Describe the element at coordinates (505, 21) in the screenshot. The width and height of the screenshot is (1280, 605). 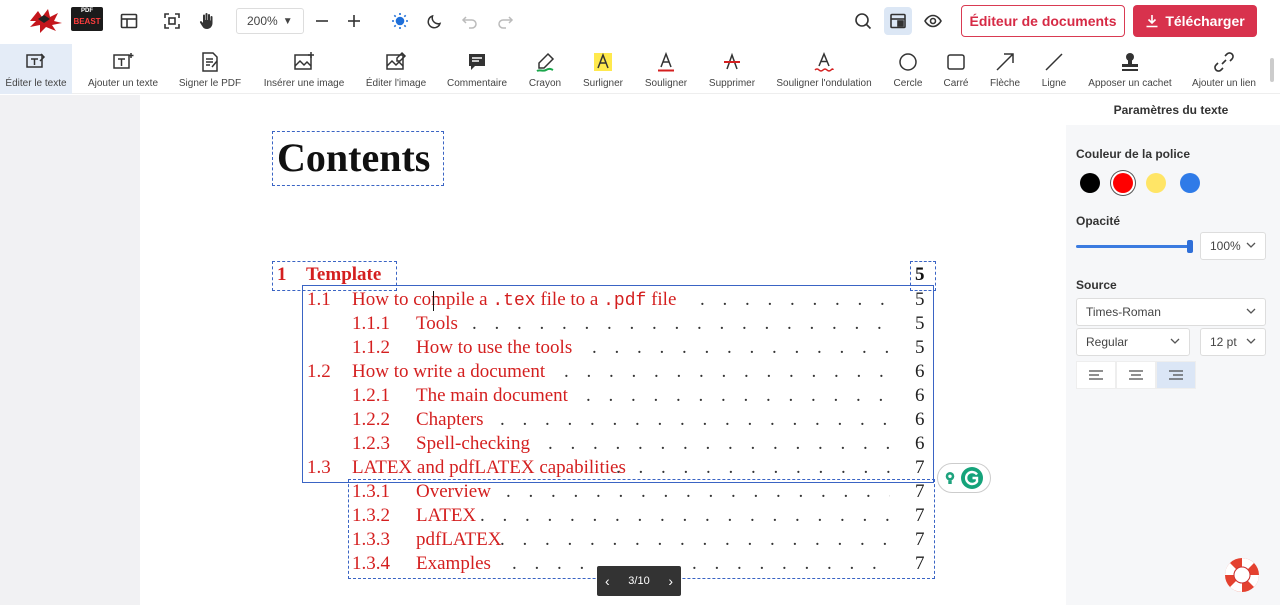
I see `redo-icon` at that location.